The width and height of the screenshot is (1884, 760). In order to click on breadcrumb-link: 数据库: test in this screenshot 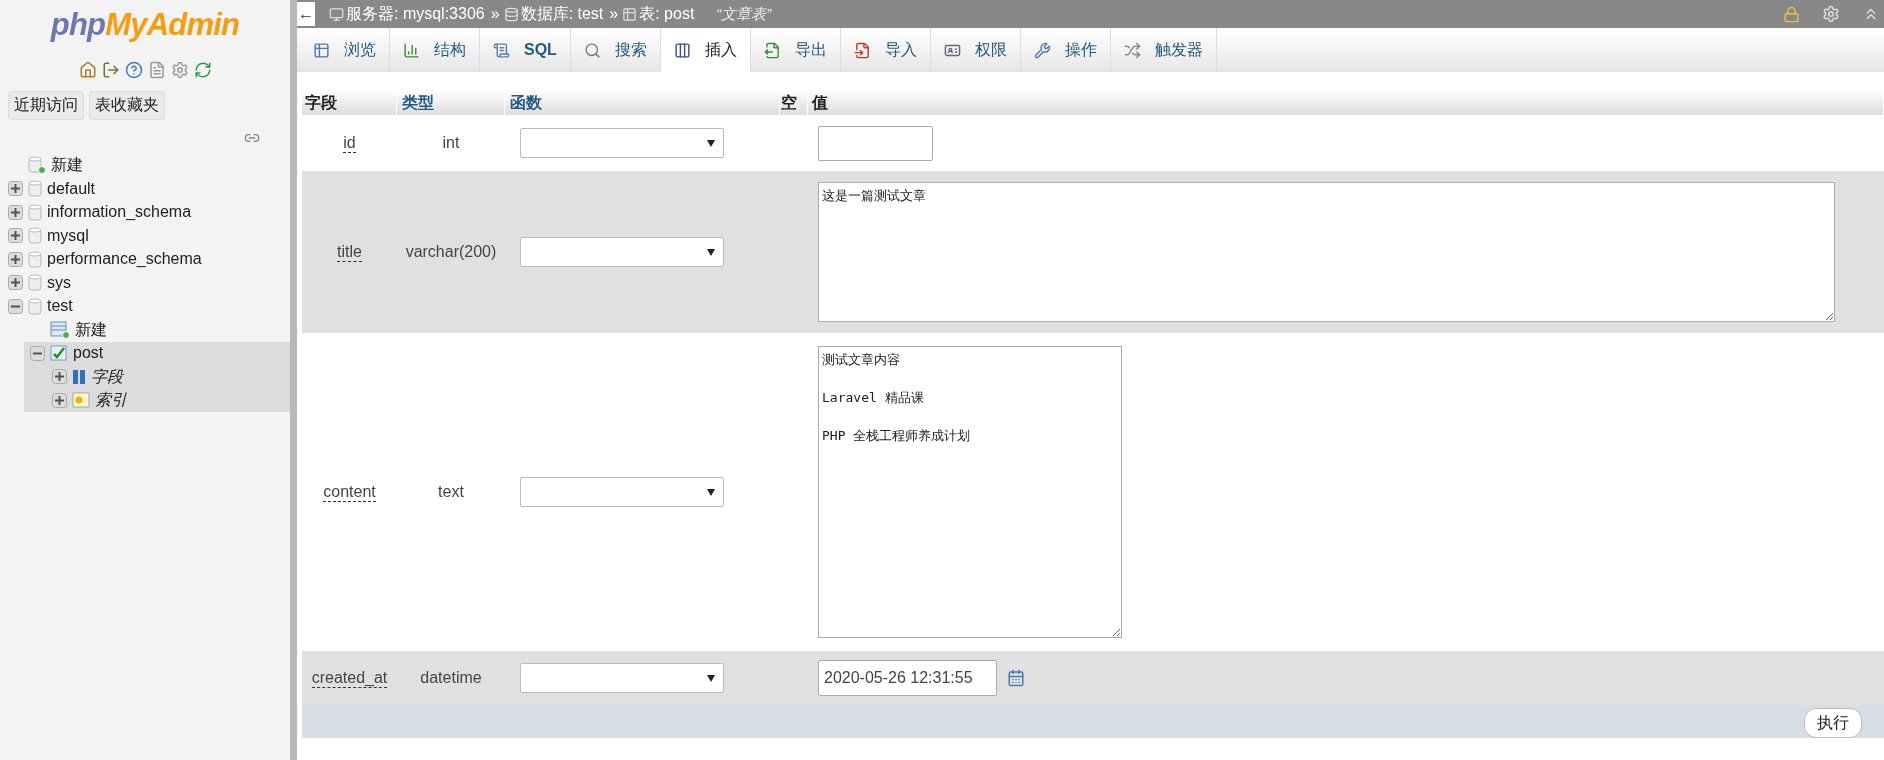, I will do `click(562, 14)`.